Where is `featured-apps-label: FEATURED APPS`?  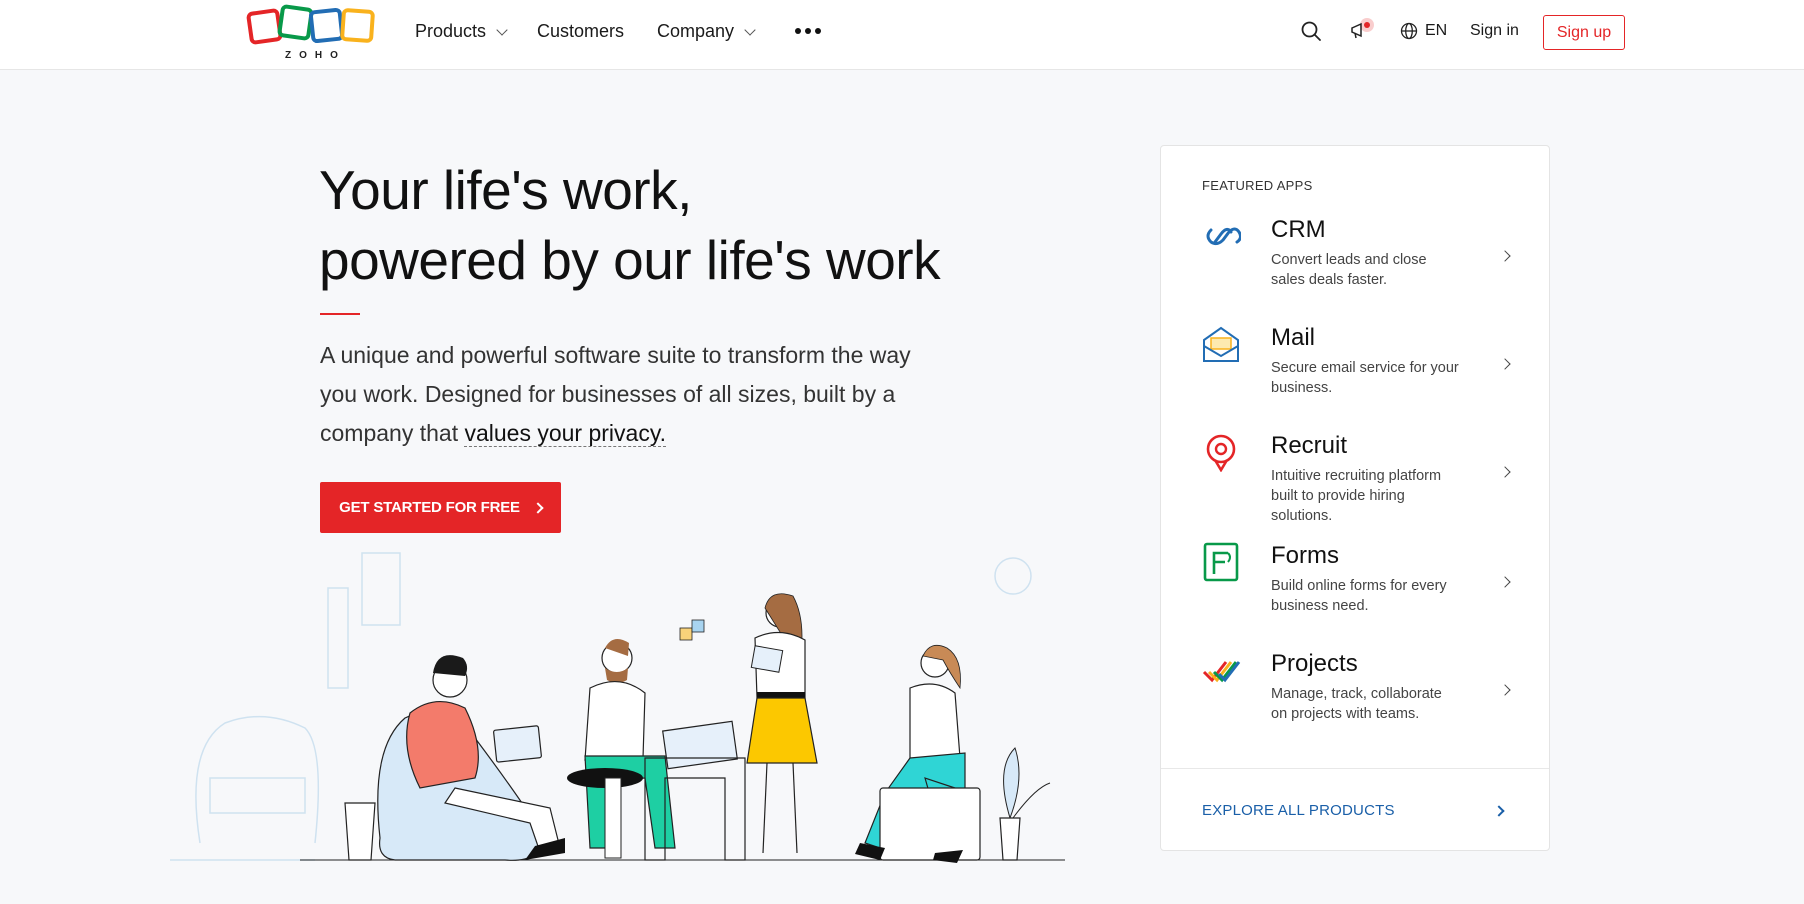
featured-apps-label: FEATURED APPS is located at coordinates (1257, 185).